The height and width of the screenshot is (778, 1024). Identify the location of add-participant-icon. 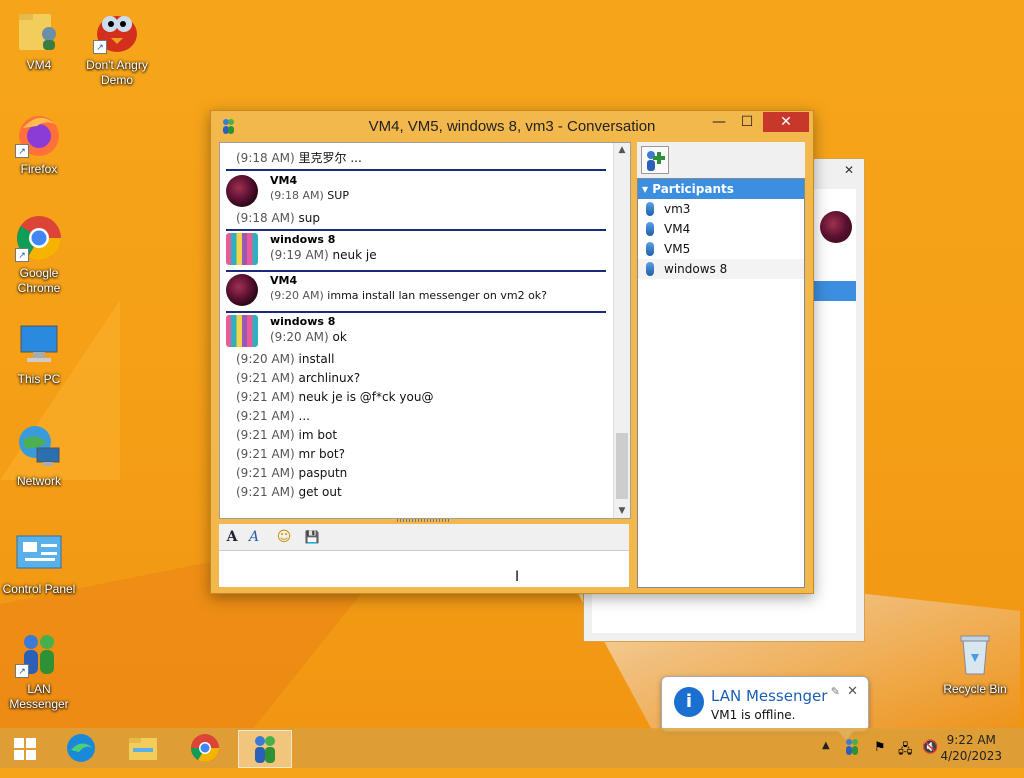
(656, 161).